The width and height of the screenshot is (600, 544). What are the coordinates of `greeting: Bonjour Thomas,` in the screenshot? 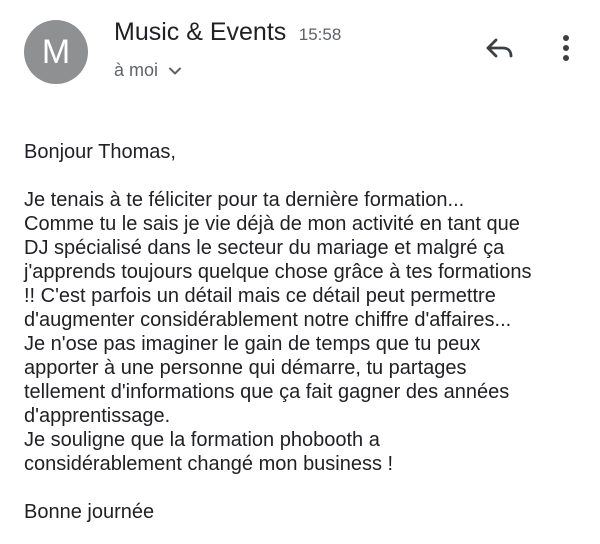 It's located at (100, 152).